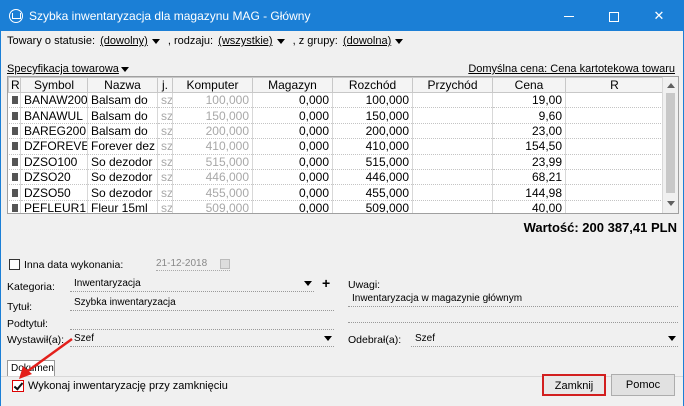 The height and width of the screenshot is (406, 684). What do you see at coordinates (544, 339) in the screenshot?
I see `odebral-dropdown: Szef` at bounding box center [544, 339].